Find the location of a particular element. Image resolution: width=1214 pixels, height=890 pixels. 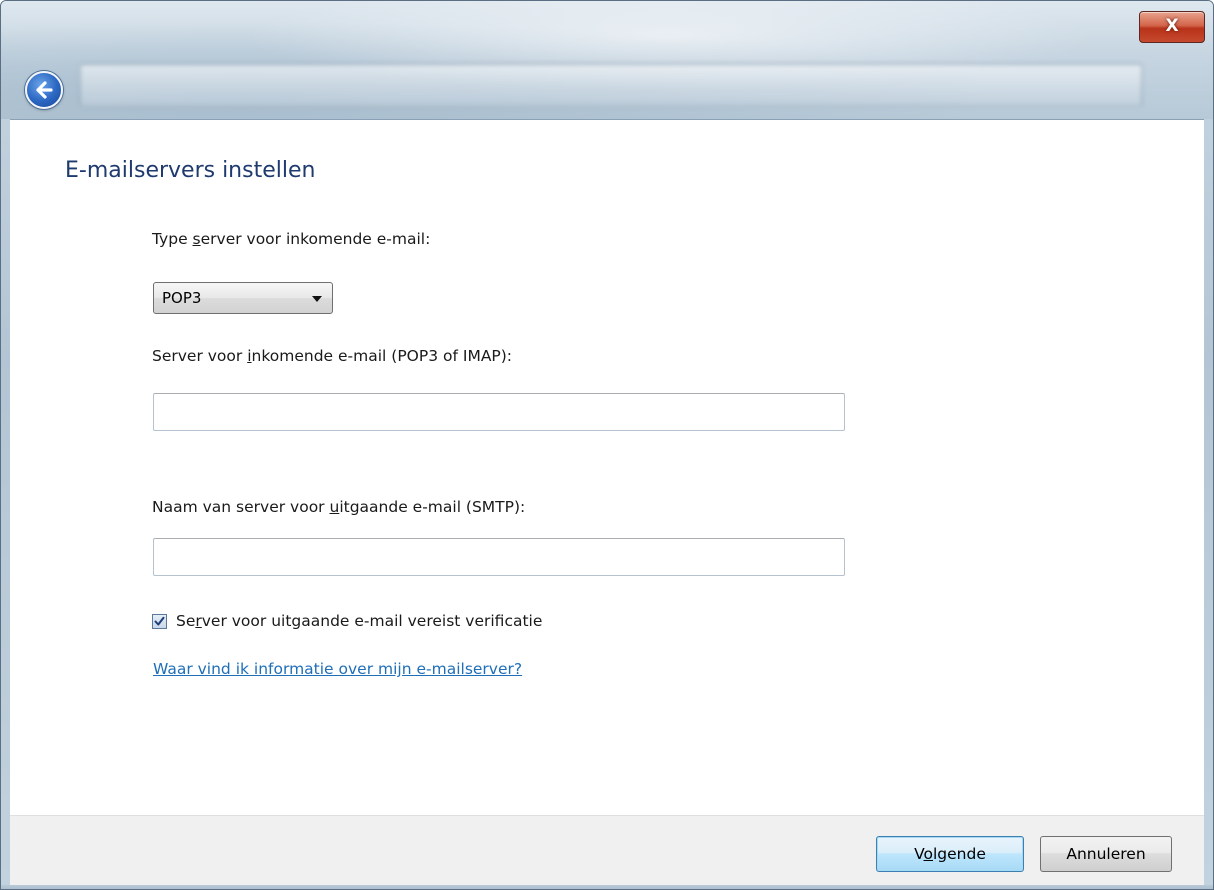

window-bottom-frame is located at coordinates (607, 887).